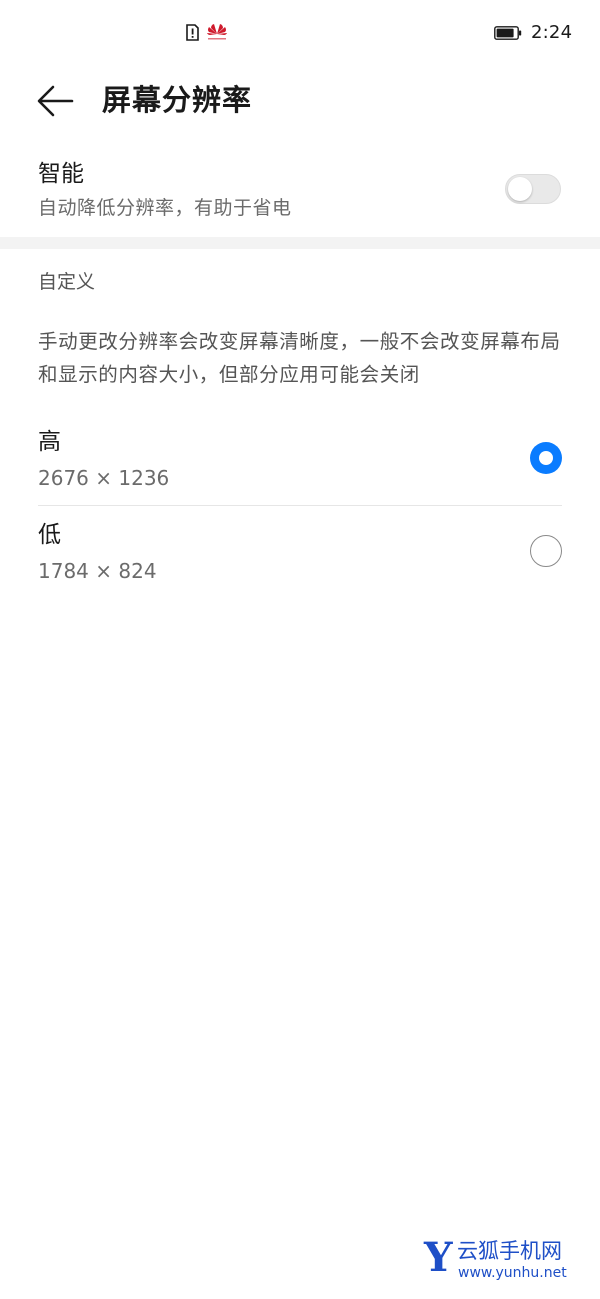  Describe the element at coordinates (508, 33) in the screenshot. I see `battery-icon` at that location.